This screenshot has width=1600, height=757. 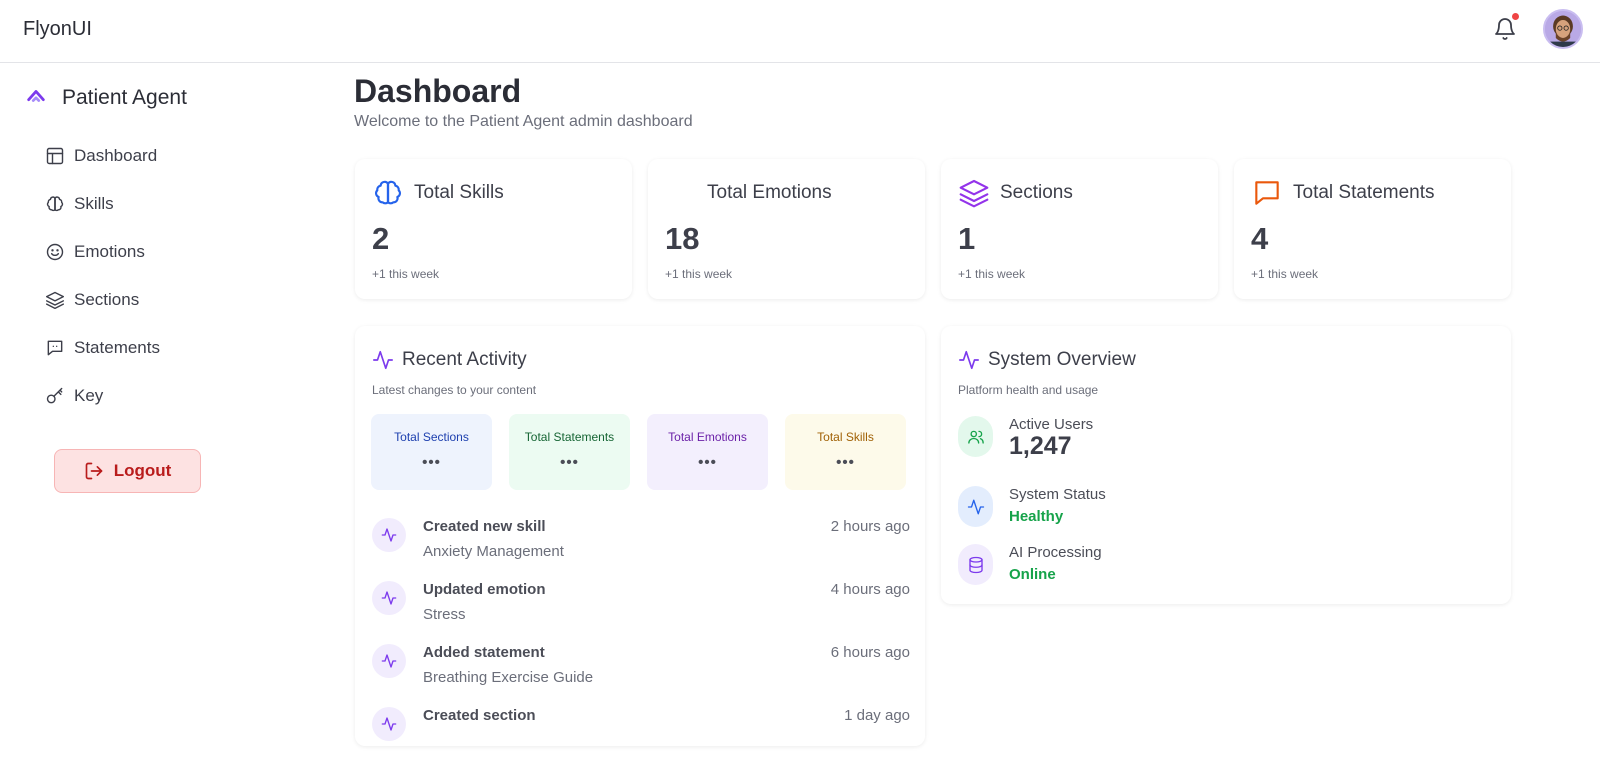 What do you see at coordinates (1040, 446) in the screenshot?
I see `overview-value: 1,247` at bounding box center [1040, 446].